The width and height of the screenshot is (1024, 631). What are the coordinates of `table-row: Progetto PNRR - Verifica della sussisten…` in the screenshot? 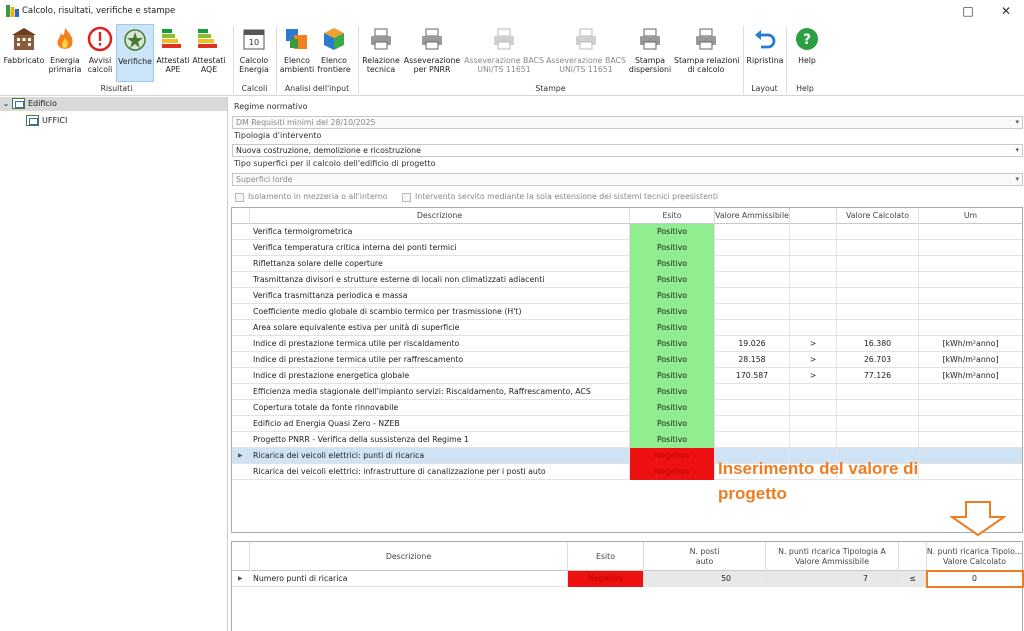 It's located at (627, 440).